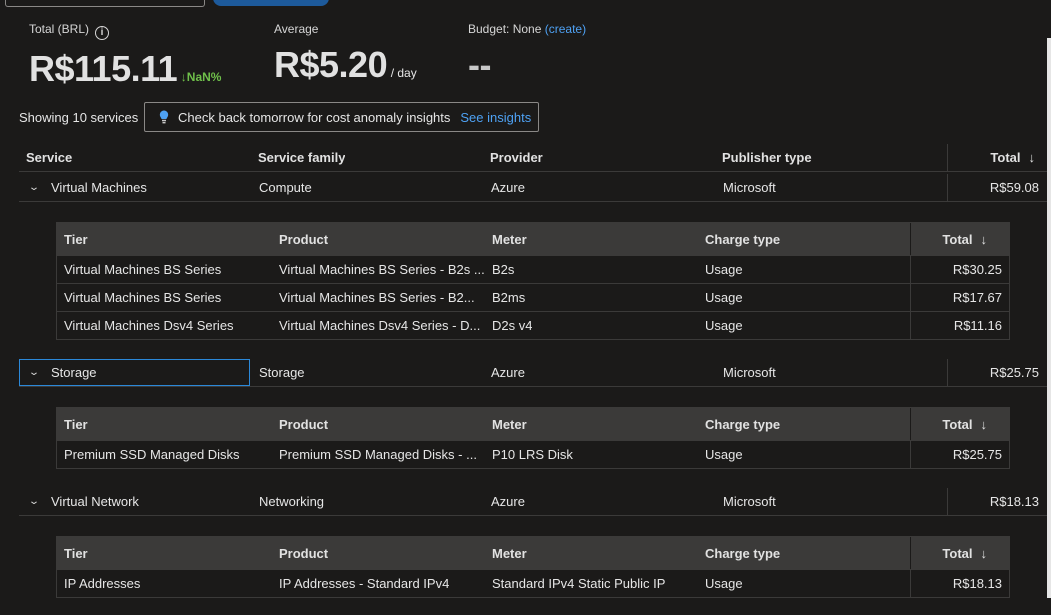 This screenshot has width=1051, height=615. What do you see at coordinates (59, 29) in the screenshot?
I see `total-label: Total (BRL)` at bounding box center [59, 29].